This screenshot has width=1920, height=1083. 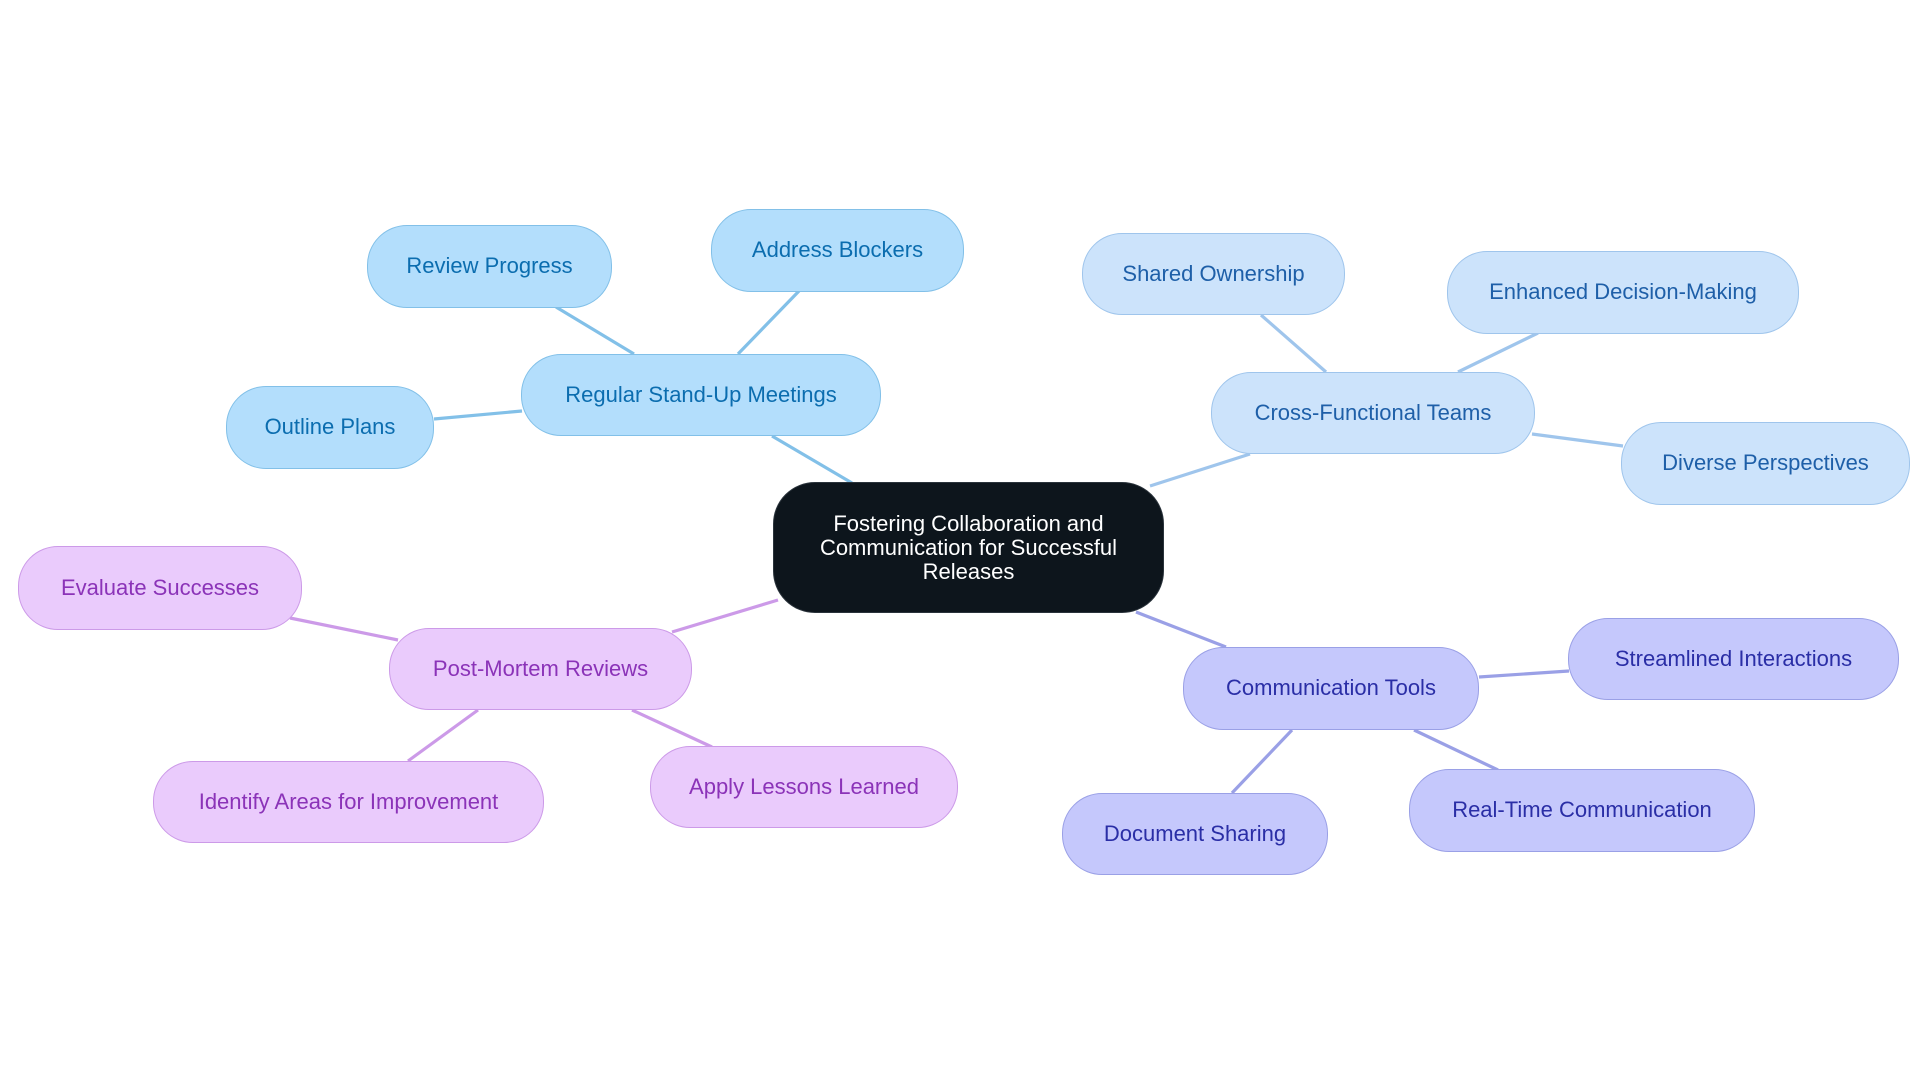 I want to click on edge-comm-document-sharing, so click(x=1262, y=761).